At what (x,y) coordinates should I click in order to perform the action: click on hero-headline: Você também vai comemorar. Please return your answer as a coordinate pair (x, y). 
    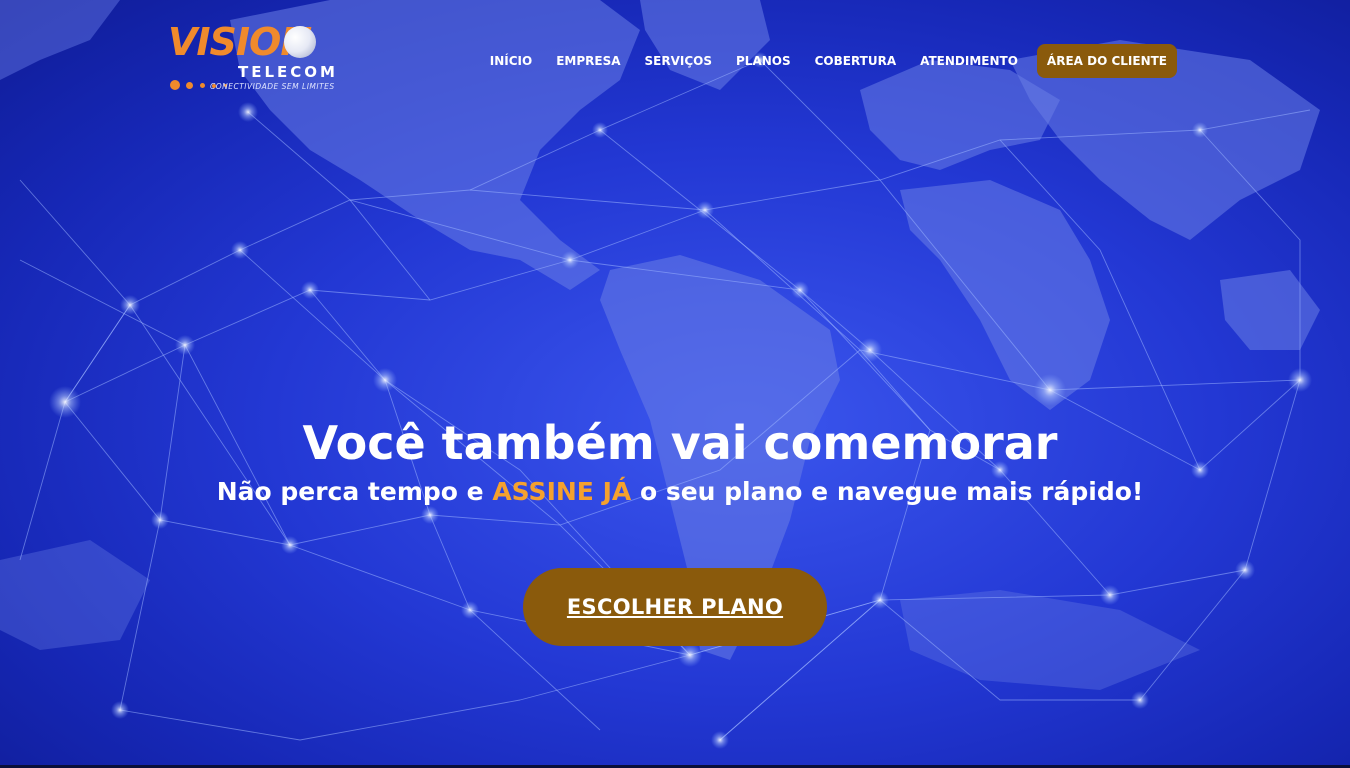
    Looking at the image, I should click on (680, 443).